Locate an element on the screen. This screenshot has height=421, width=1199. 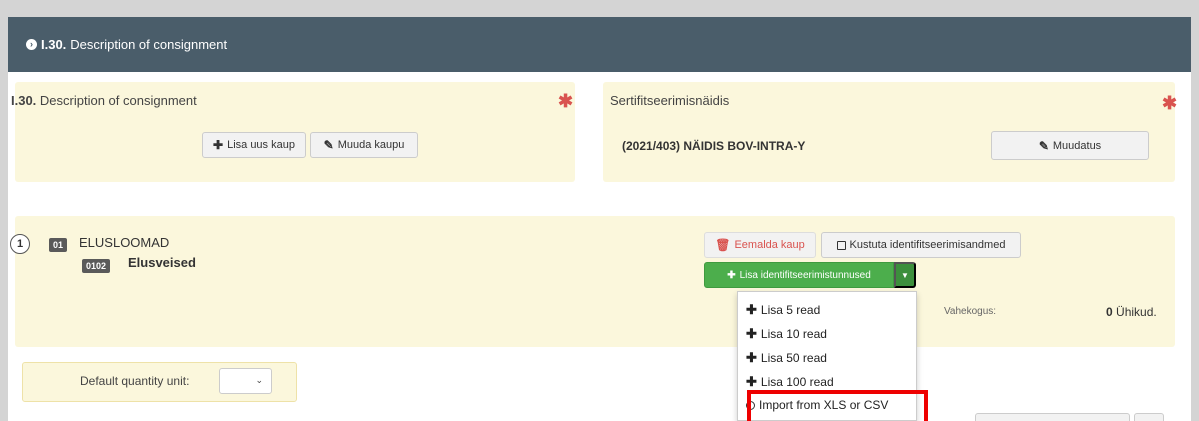
menu-item-add-10: ✚ Lisa 10 read is located at coordinates (786, 334).